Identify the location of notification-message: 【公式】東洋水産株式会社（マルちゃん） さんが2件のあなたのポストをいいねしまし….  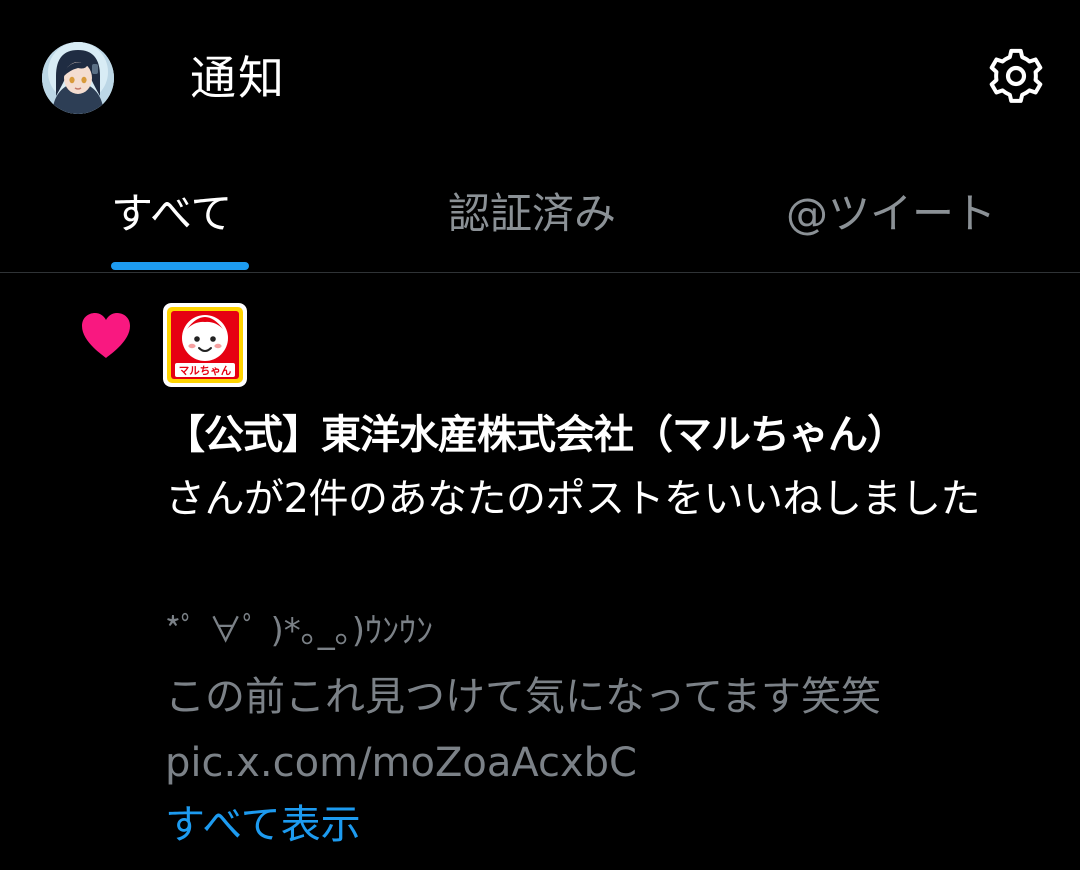
(605, 467).